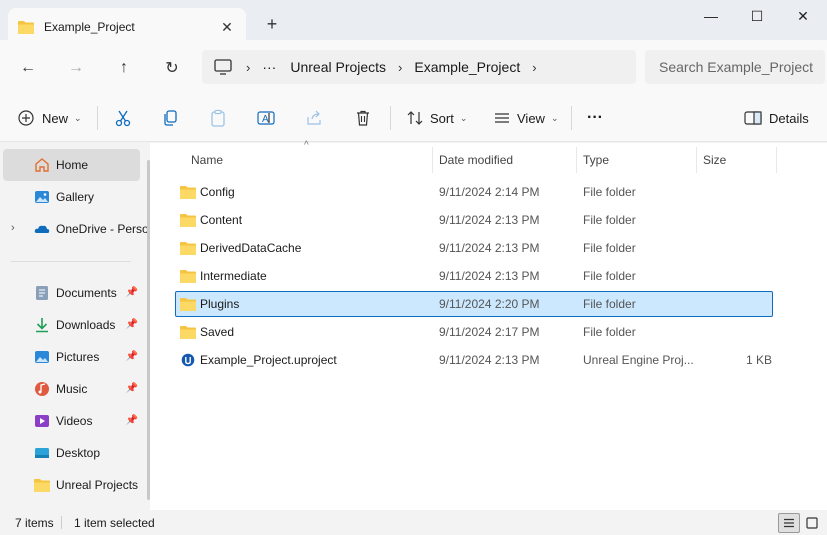 This screenshot has width=827, height=535. Describe the element at coordinates (789, 118) in the screenshot. I see `details-label: Details` at that location.